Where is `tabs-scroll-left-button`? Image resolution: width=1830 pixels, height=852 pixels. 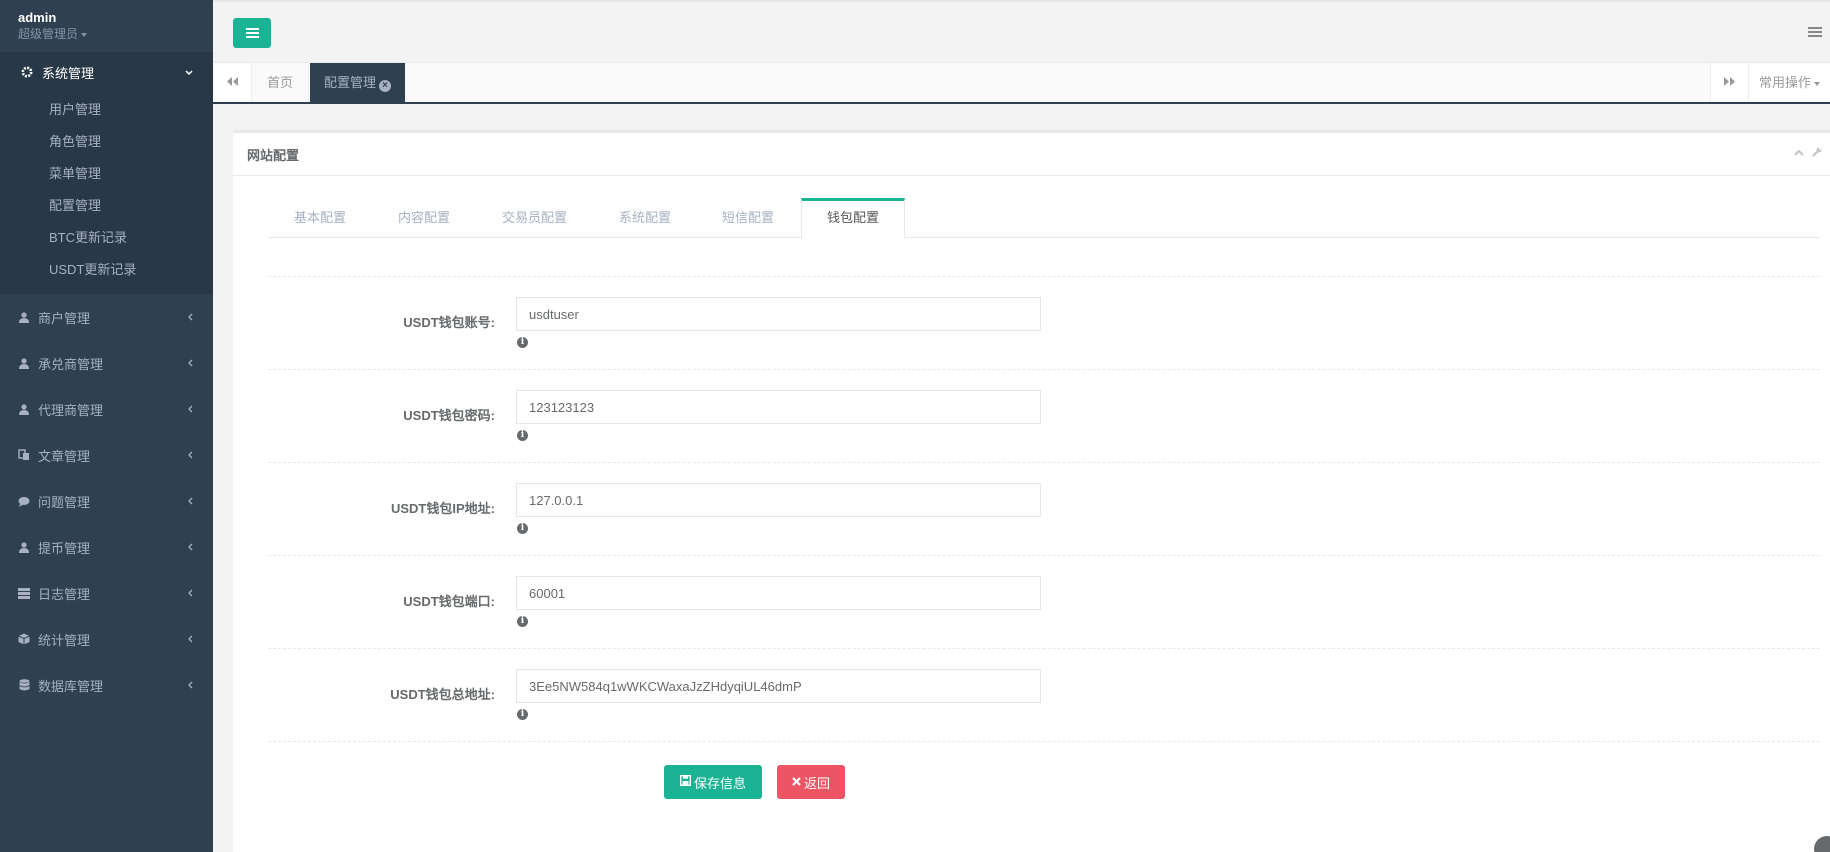 tabs-scroll-left-button is located at coordinates (232, 82).